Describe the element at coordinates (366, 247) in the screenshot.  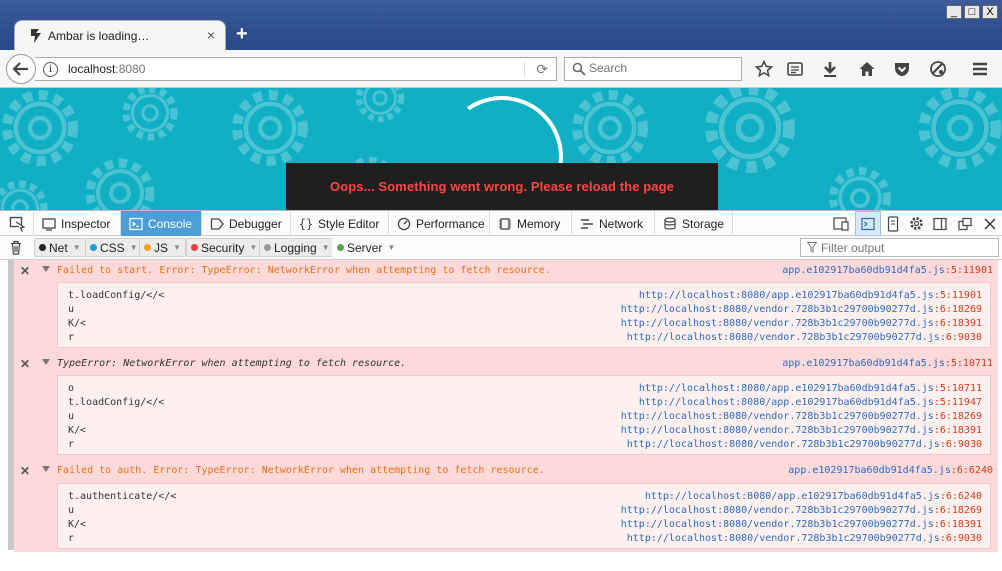
I see `filter-server-button: Server ▼` at that location.